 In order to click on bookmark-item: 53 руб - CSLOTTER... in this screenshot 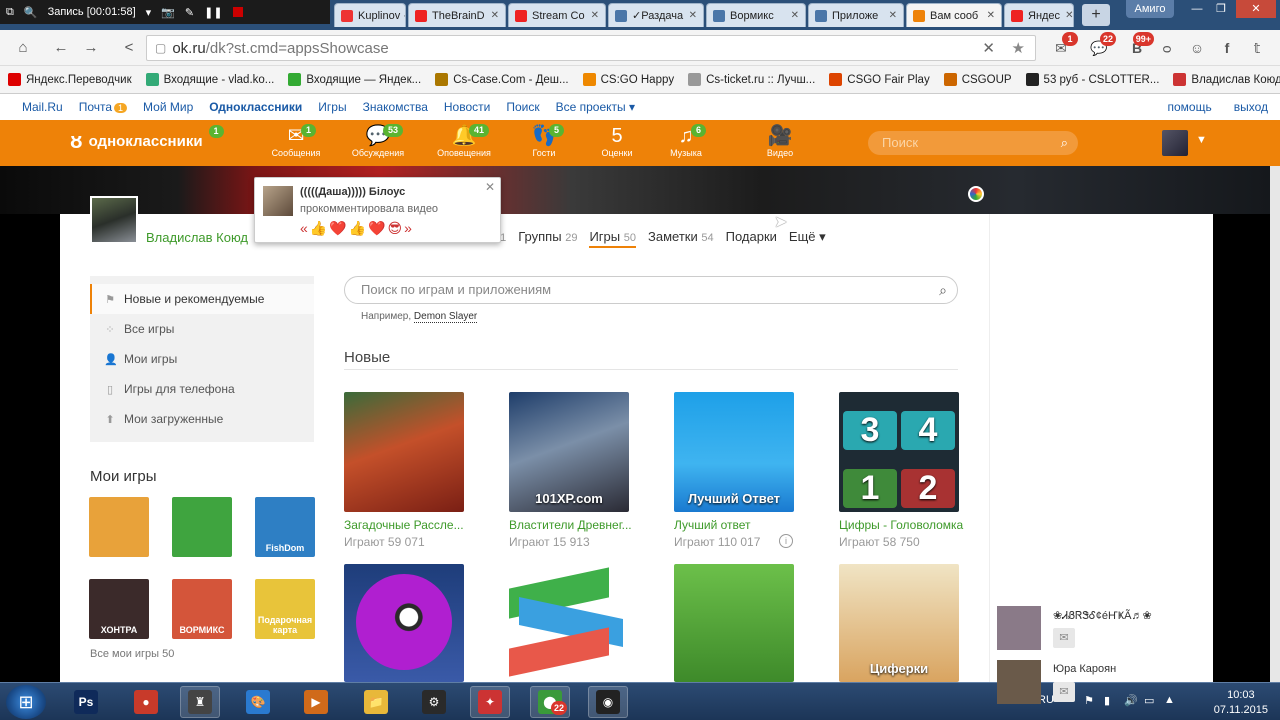, I will do `click(1092, 79)`.